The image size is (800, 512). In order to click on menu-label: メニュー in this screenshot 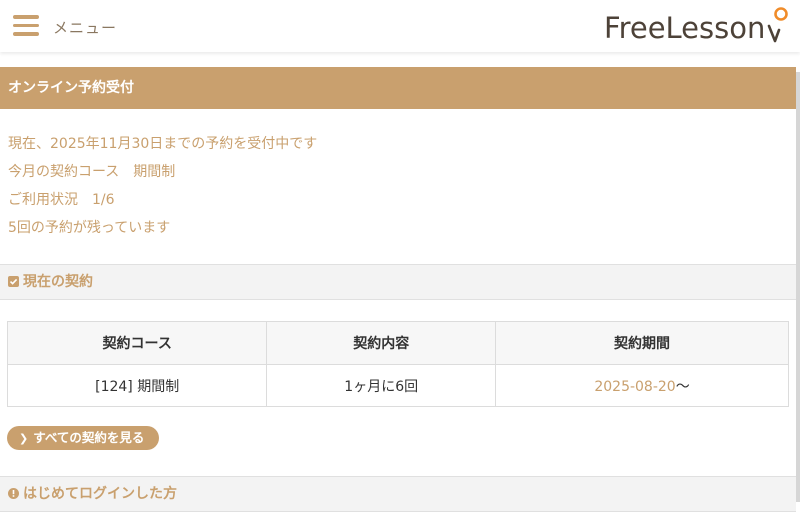, I will do `click(85, 27)`.